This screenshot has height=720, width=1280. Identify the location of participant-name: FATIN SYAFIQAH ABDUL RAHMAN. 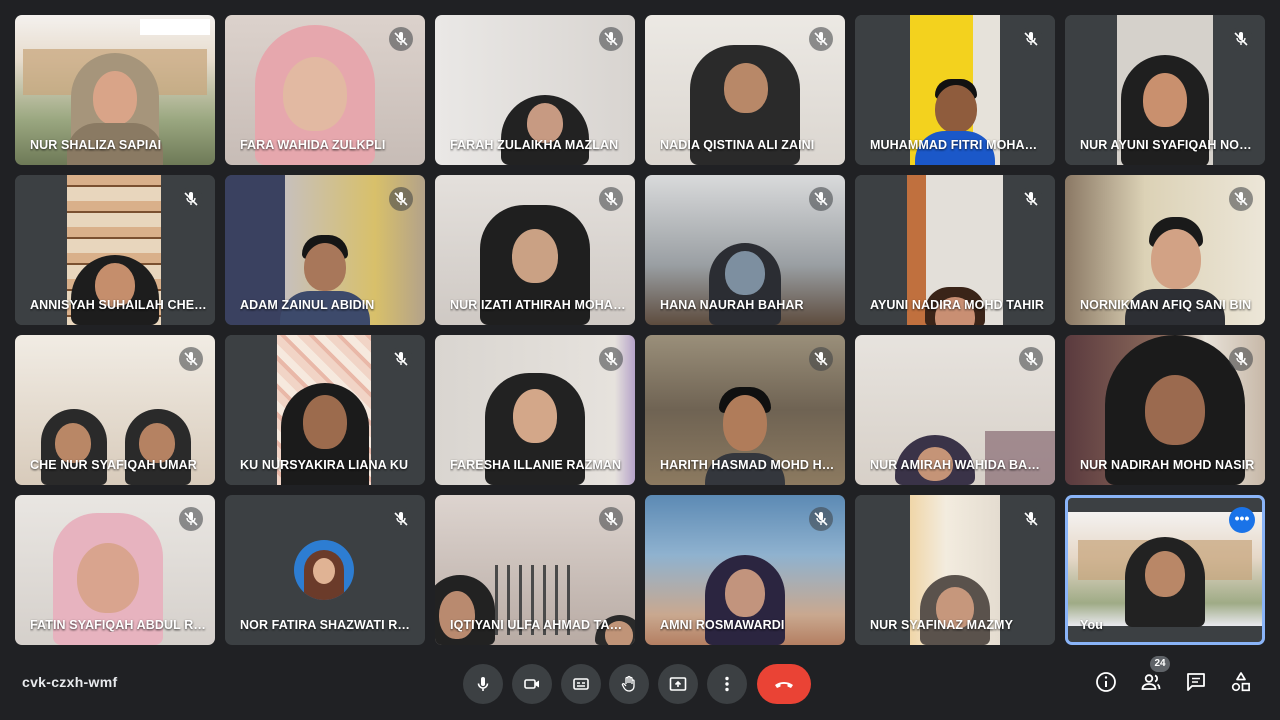
(118, 625).